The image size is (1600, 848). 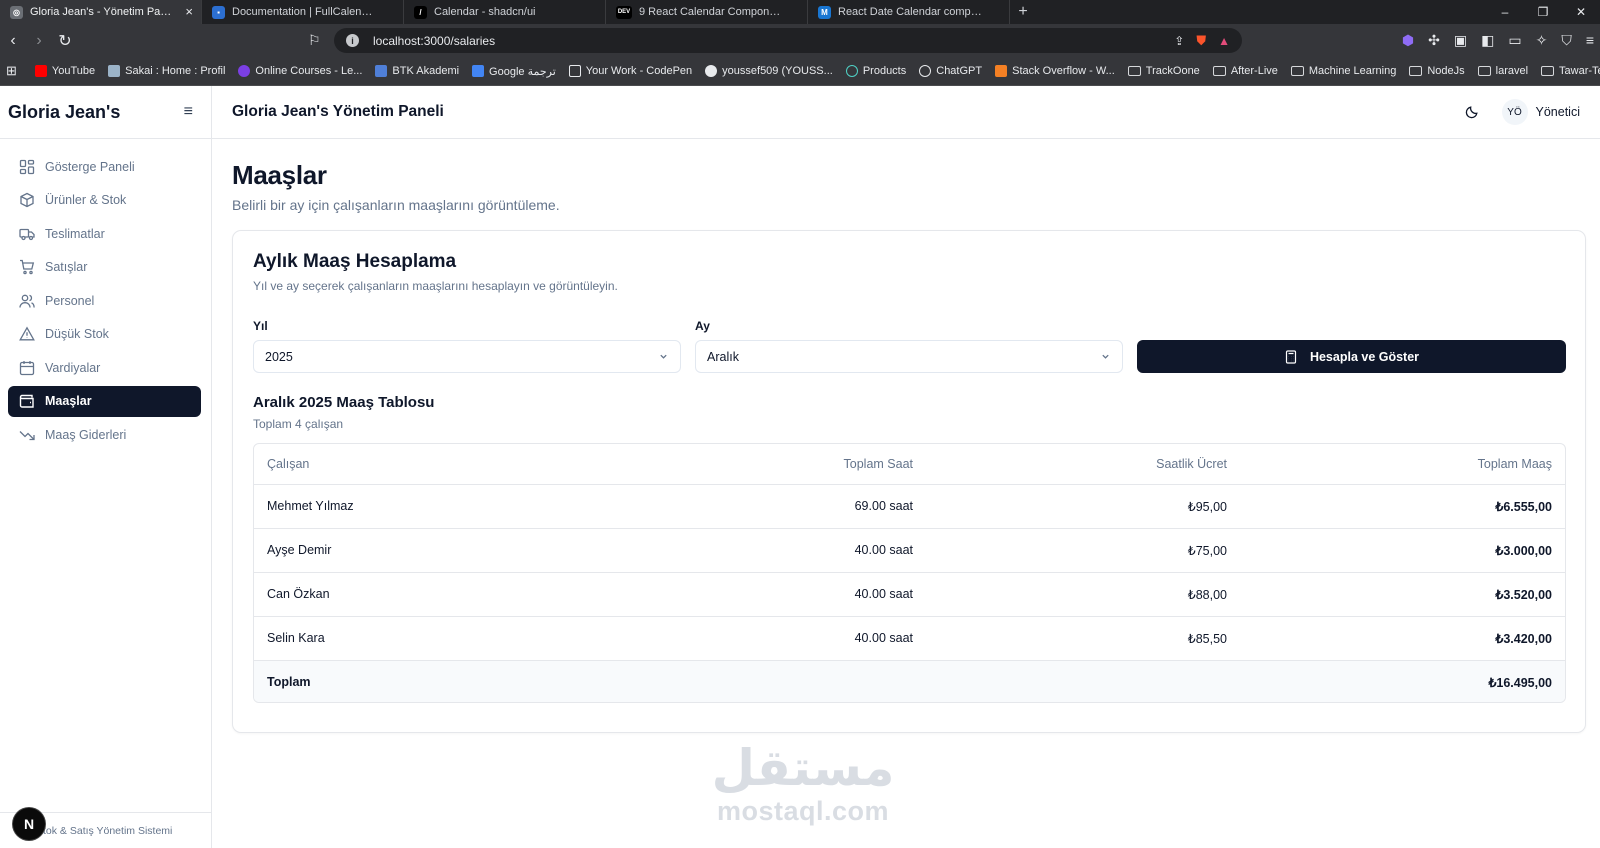 What do you see at coordinates (27, 166) in the screenshot?
I see `dashboard-icon` at bounding box center [27, 166].